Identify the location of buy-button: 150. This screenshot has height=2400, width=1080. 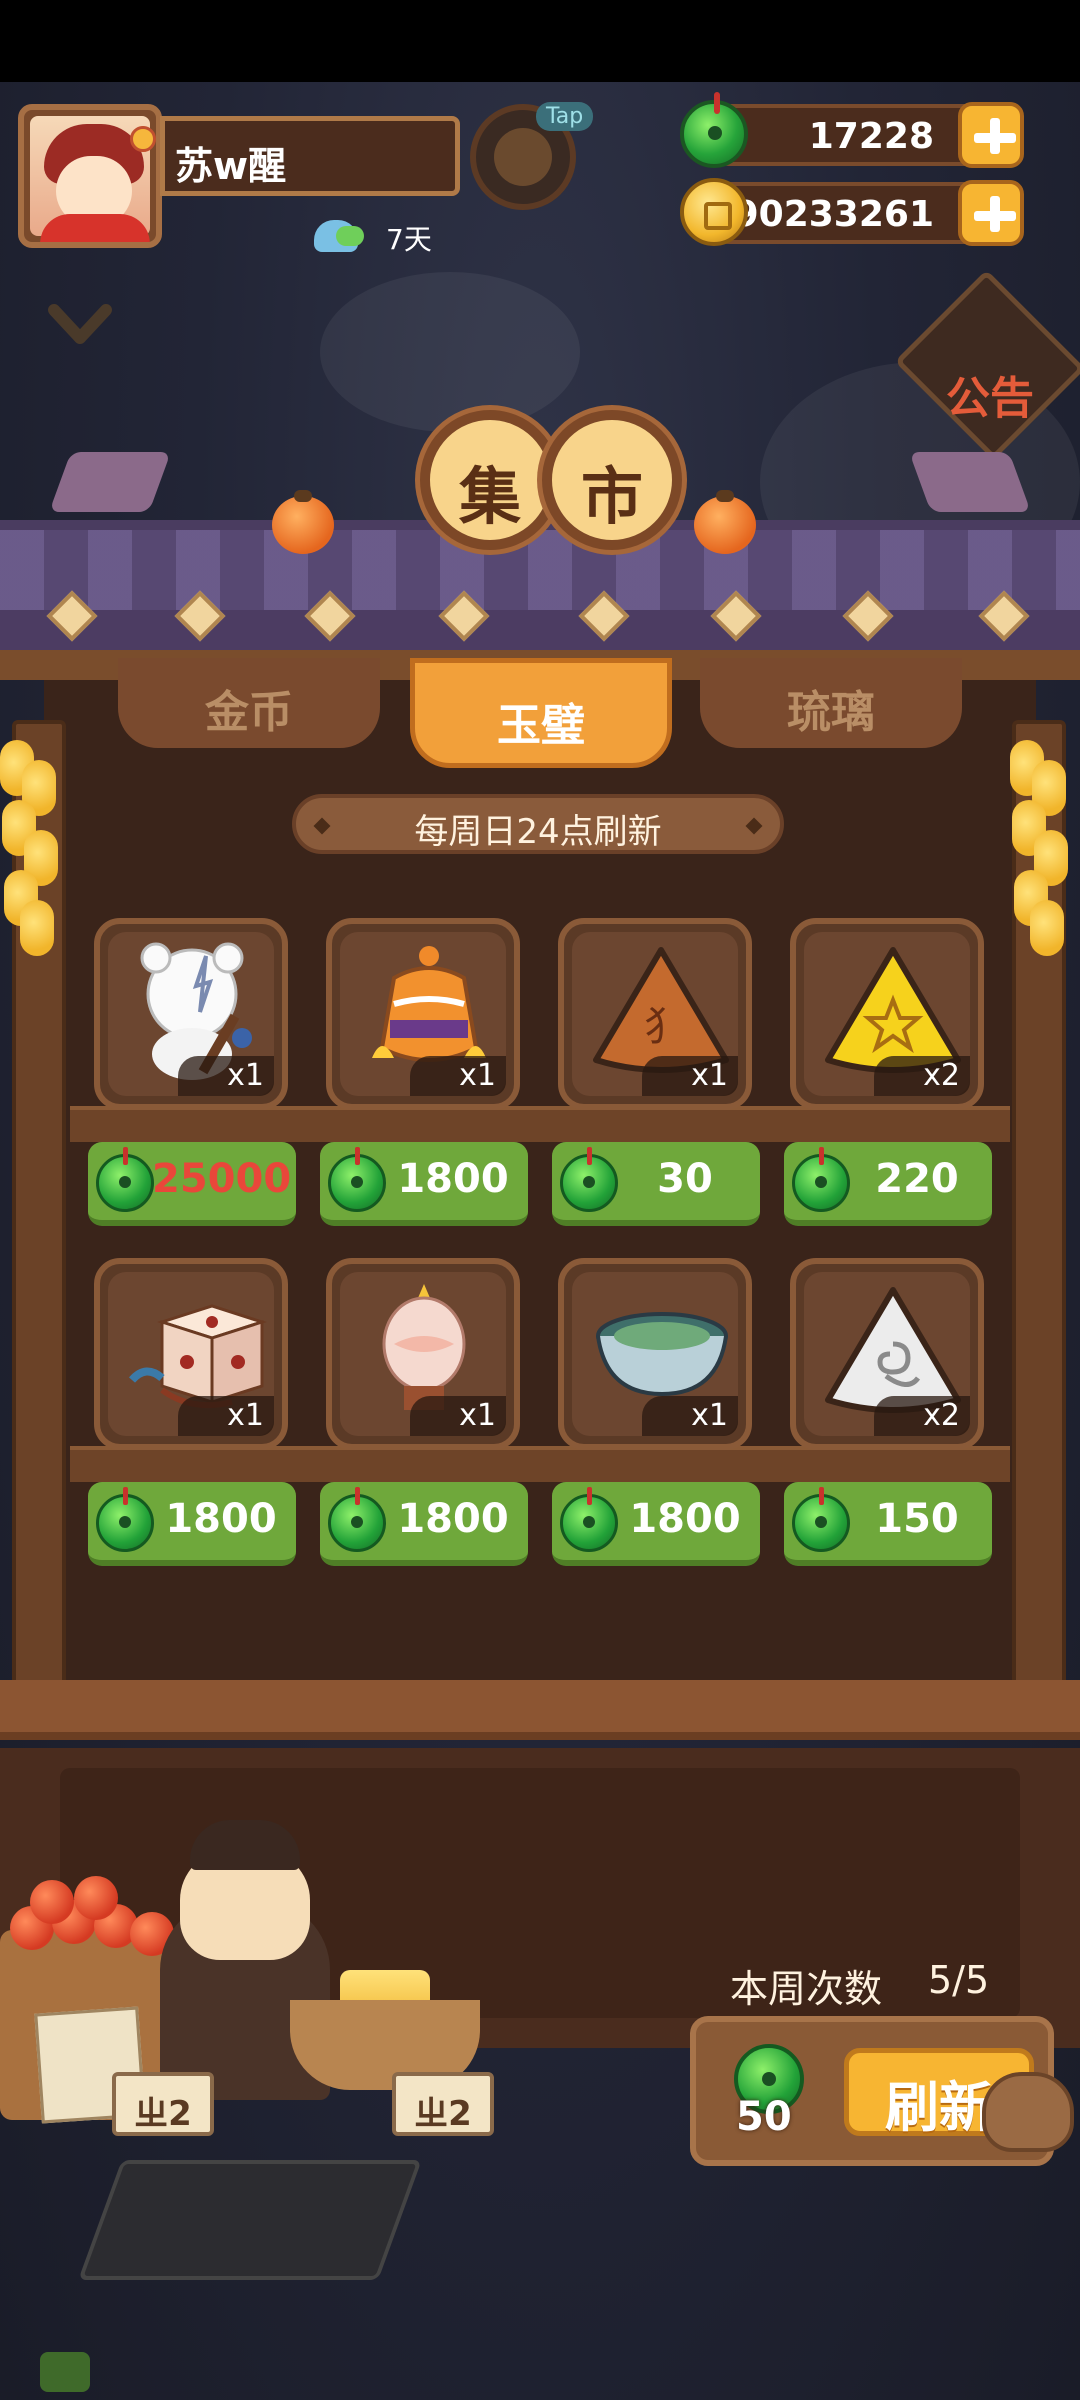
(888, 1524).